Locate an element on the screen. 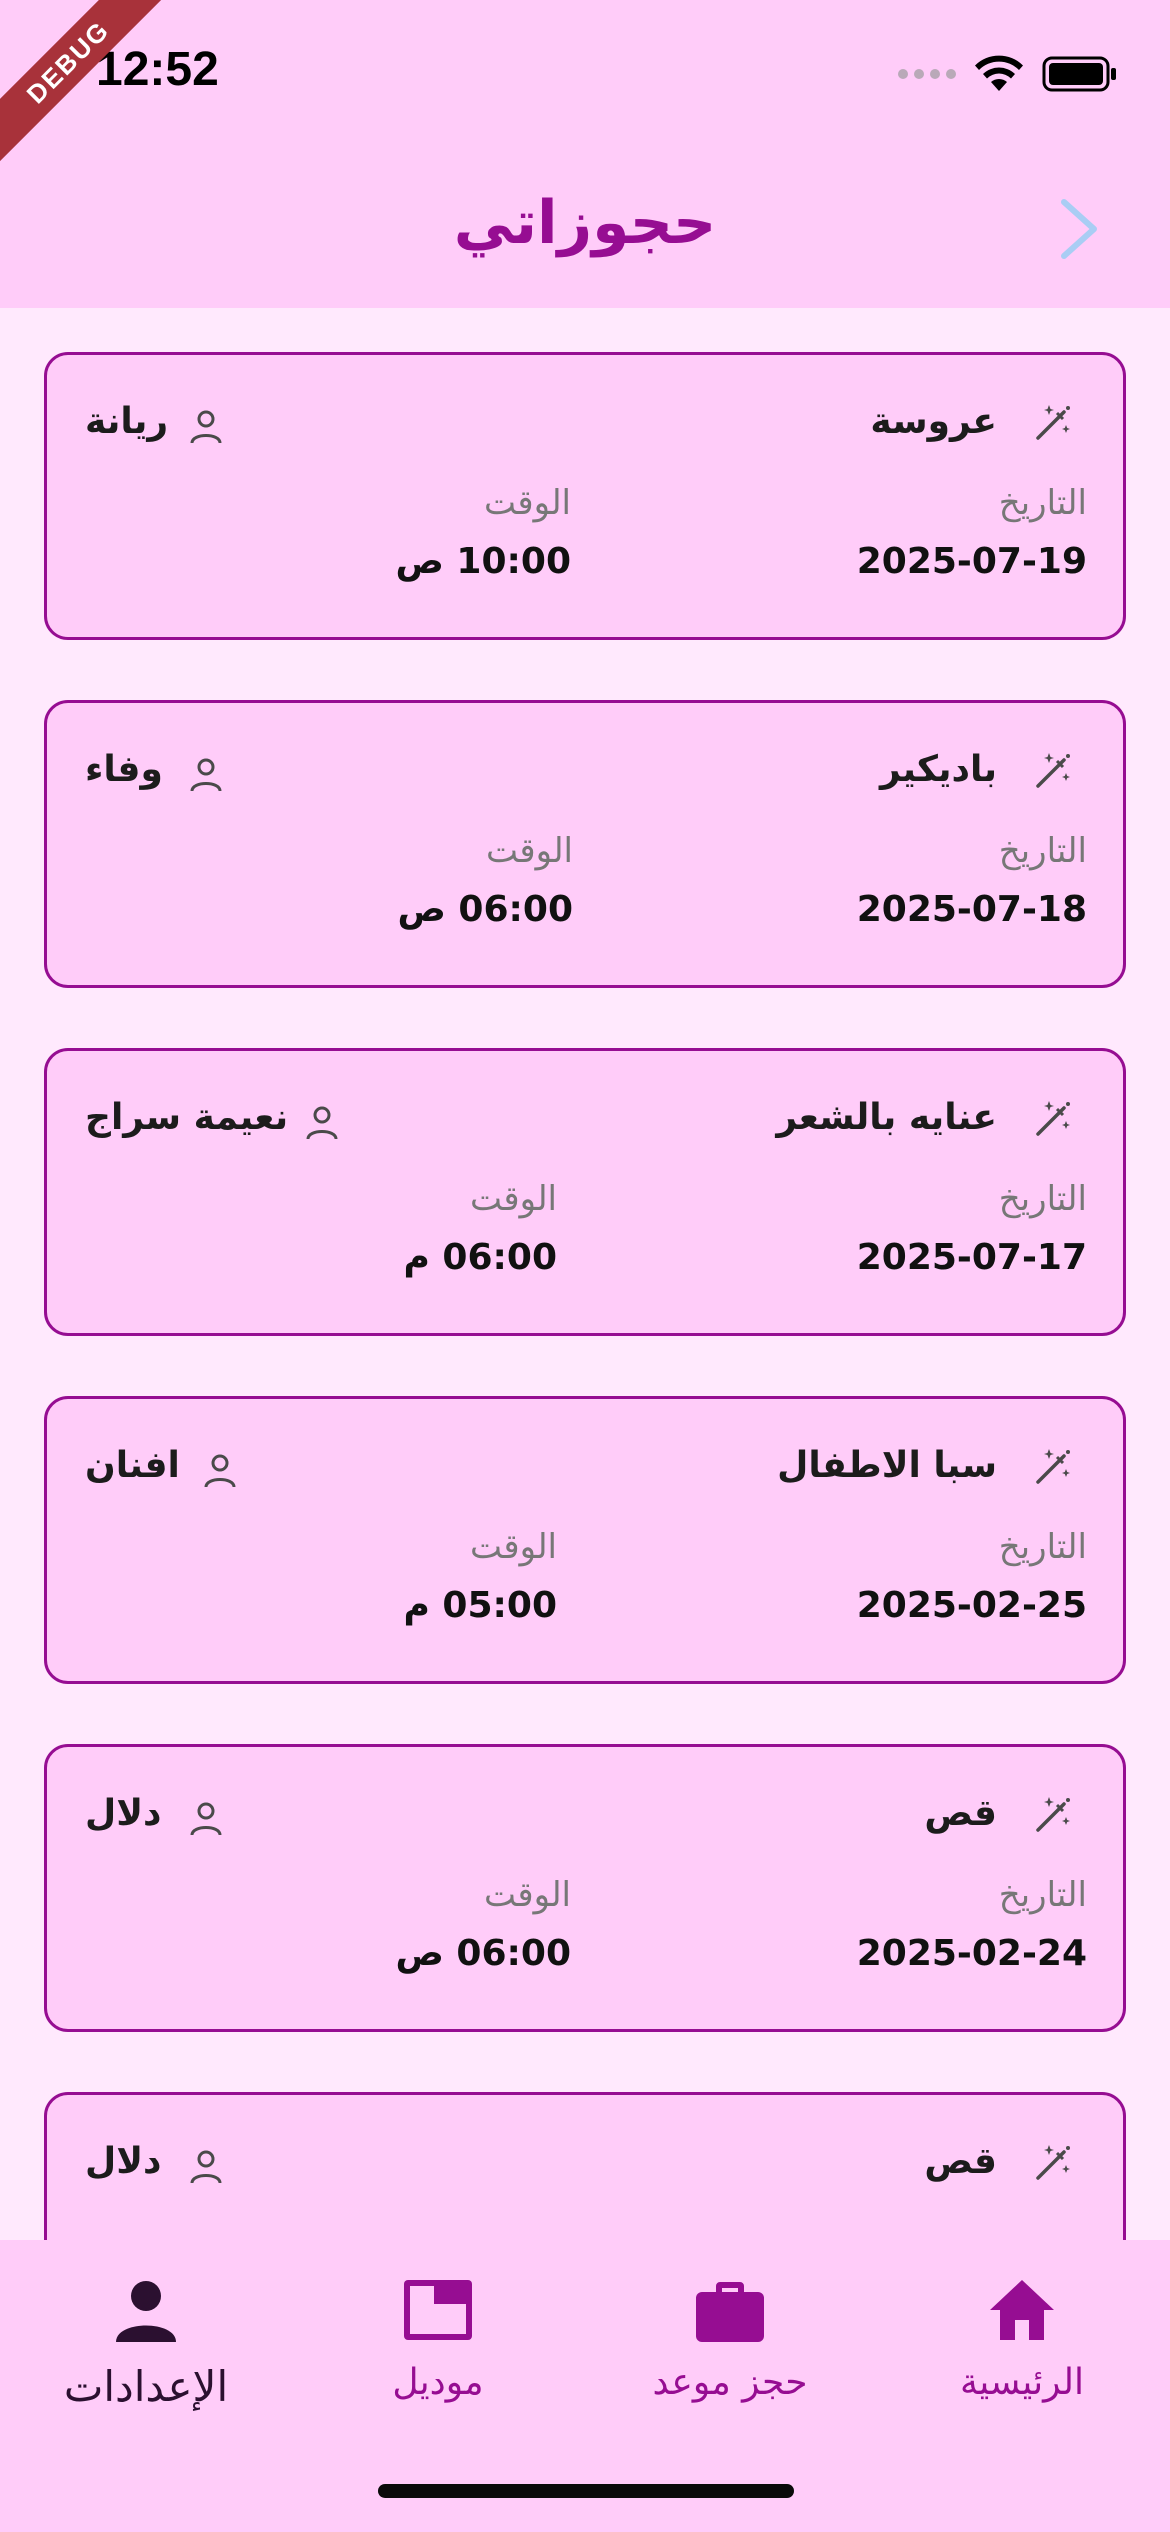 This screenshot has width=1170, height=2532. nav-label: الرئيسية is located at coordinates (1022, 2382).